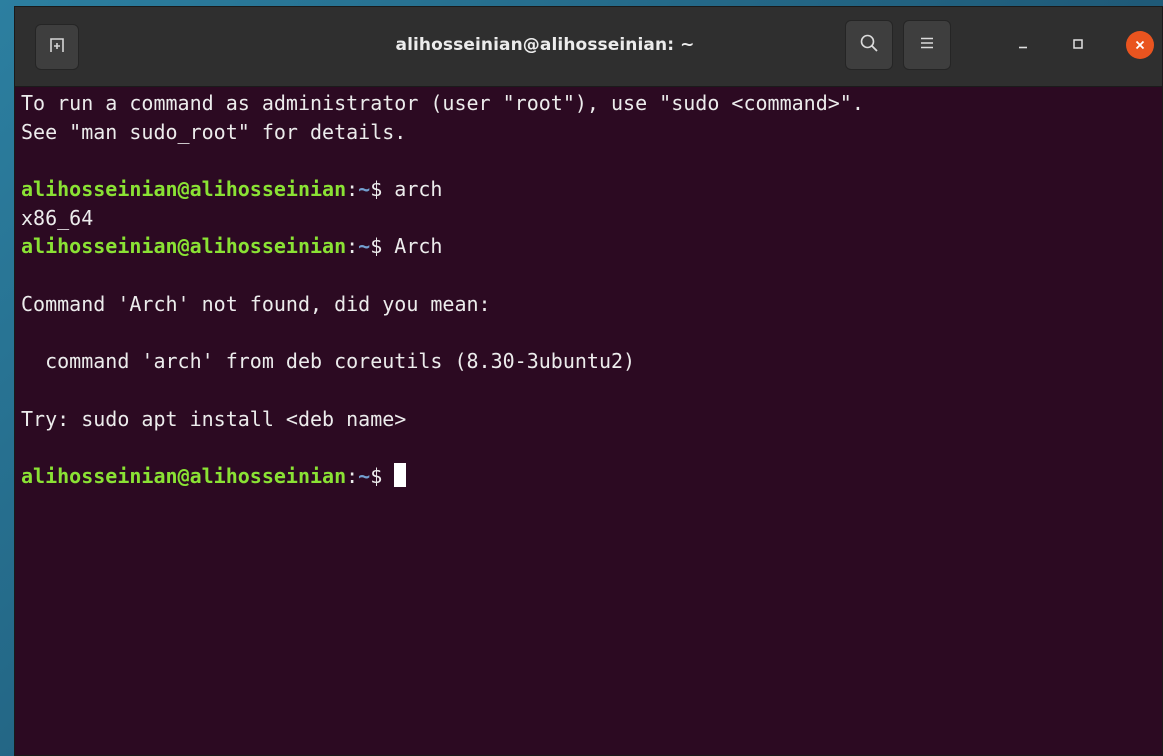 This screenshot has width=1163, height=756. I want to click on menu-button, so click(927, 45).